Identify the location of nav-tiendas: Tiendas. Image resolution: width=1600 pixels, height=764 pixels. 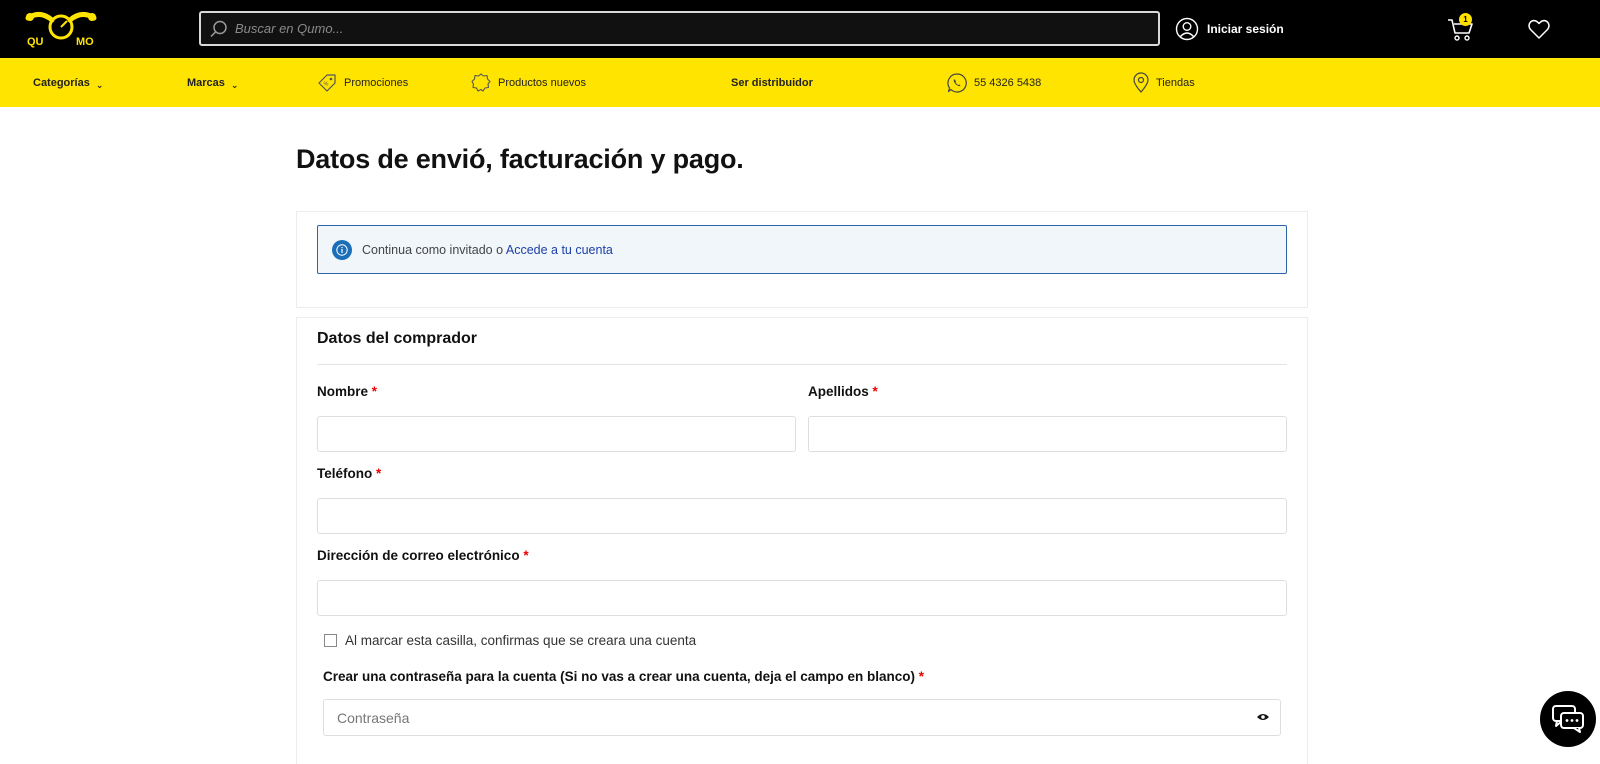
(1163, 82).